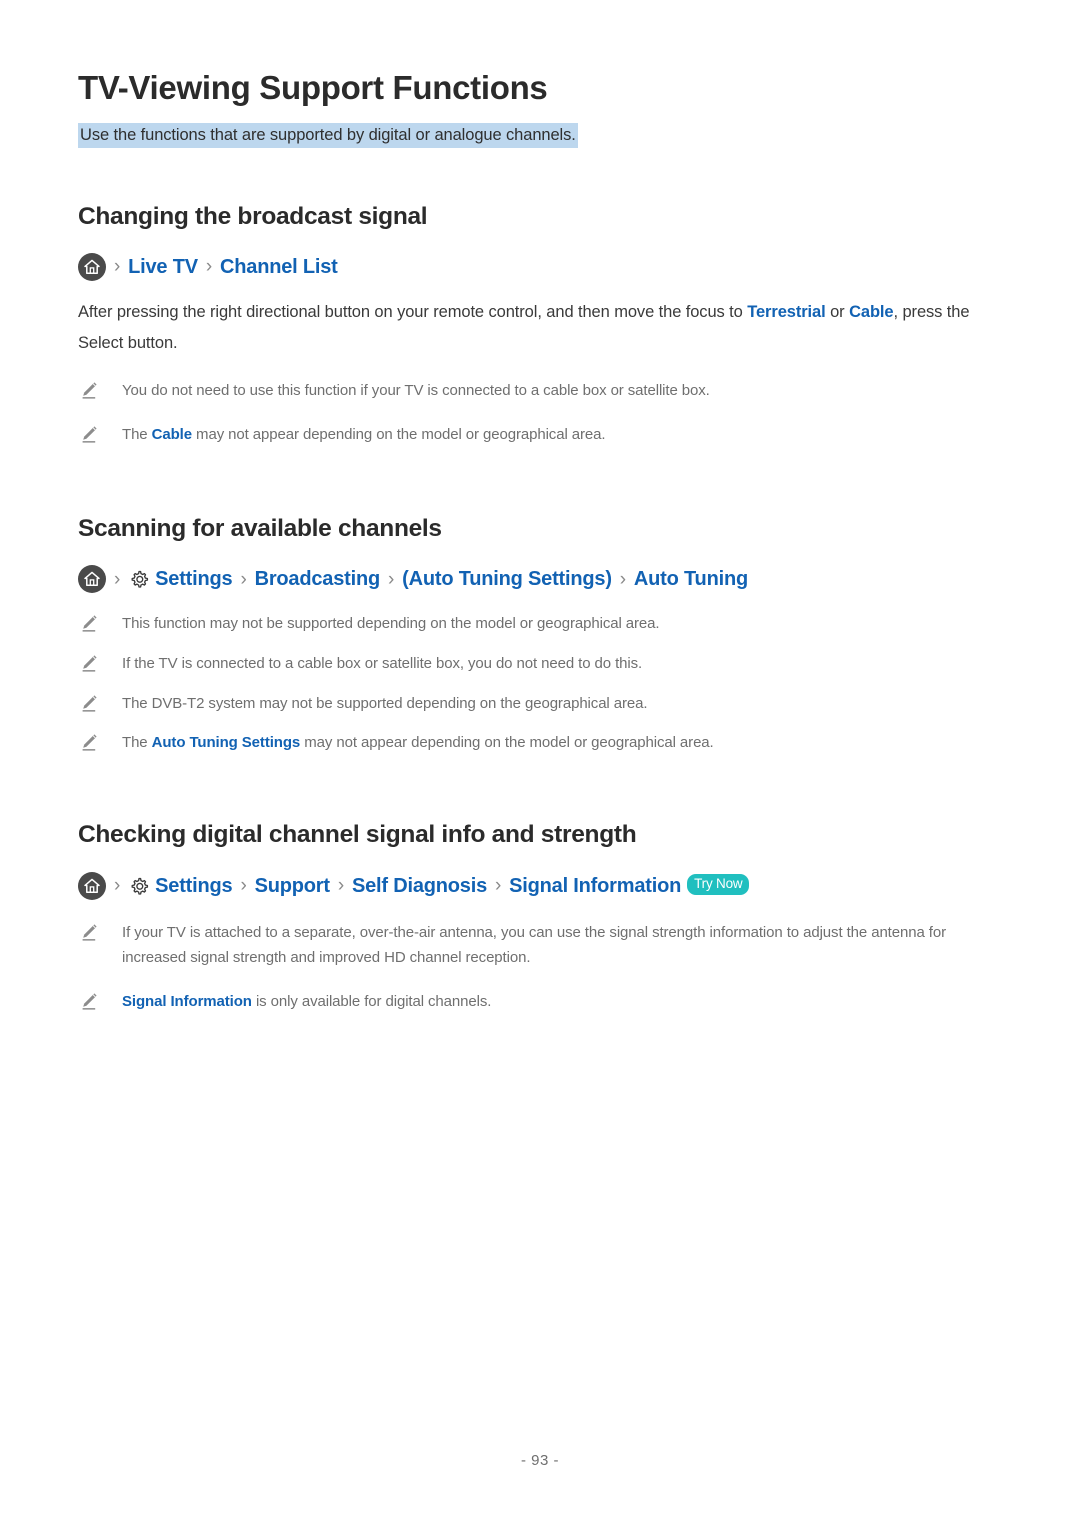  I want to click on breadcrumb-paren-close: ), so click(608, 579).